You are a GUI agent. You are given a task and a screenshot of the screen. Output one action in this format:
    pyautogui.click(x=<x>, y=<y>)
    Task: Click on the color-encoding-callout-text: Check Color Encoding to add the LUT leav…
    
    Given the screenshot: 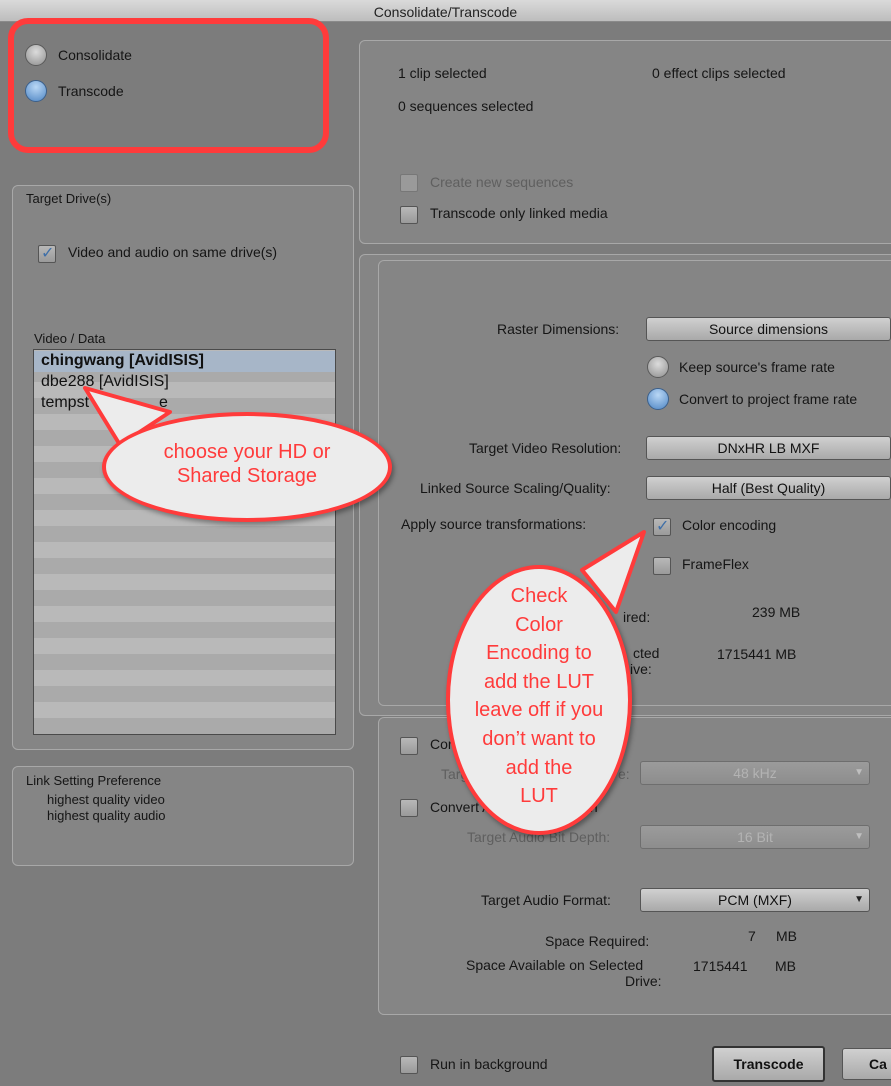 What is the action you would take?
    pyautogui.click(x=539, y=696)
    